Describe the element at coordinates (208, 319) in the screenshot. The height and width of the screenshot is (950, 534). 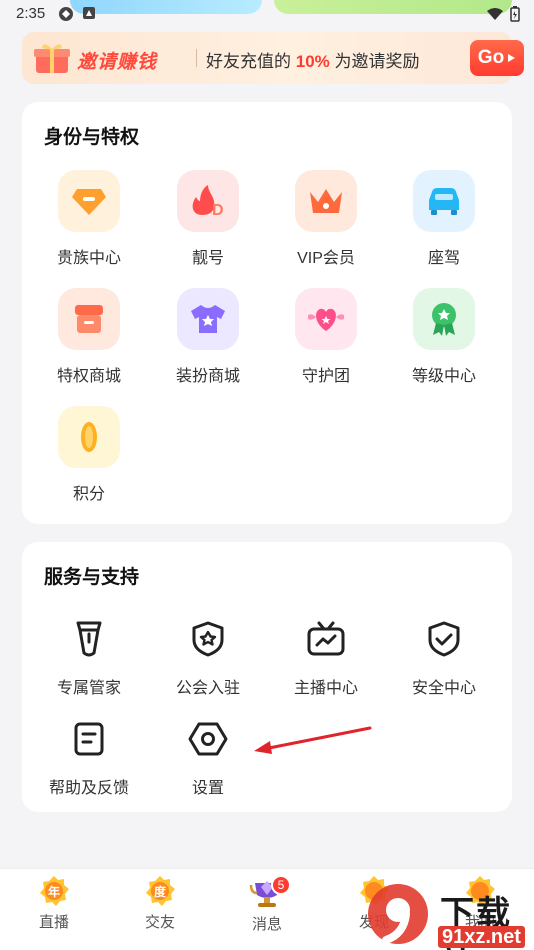
I see `shirt-icon` at that location.